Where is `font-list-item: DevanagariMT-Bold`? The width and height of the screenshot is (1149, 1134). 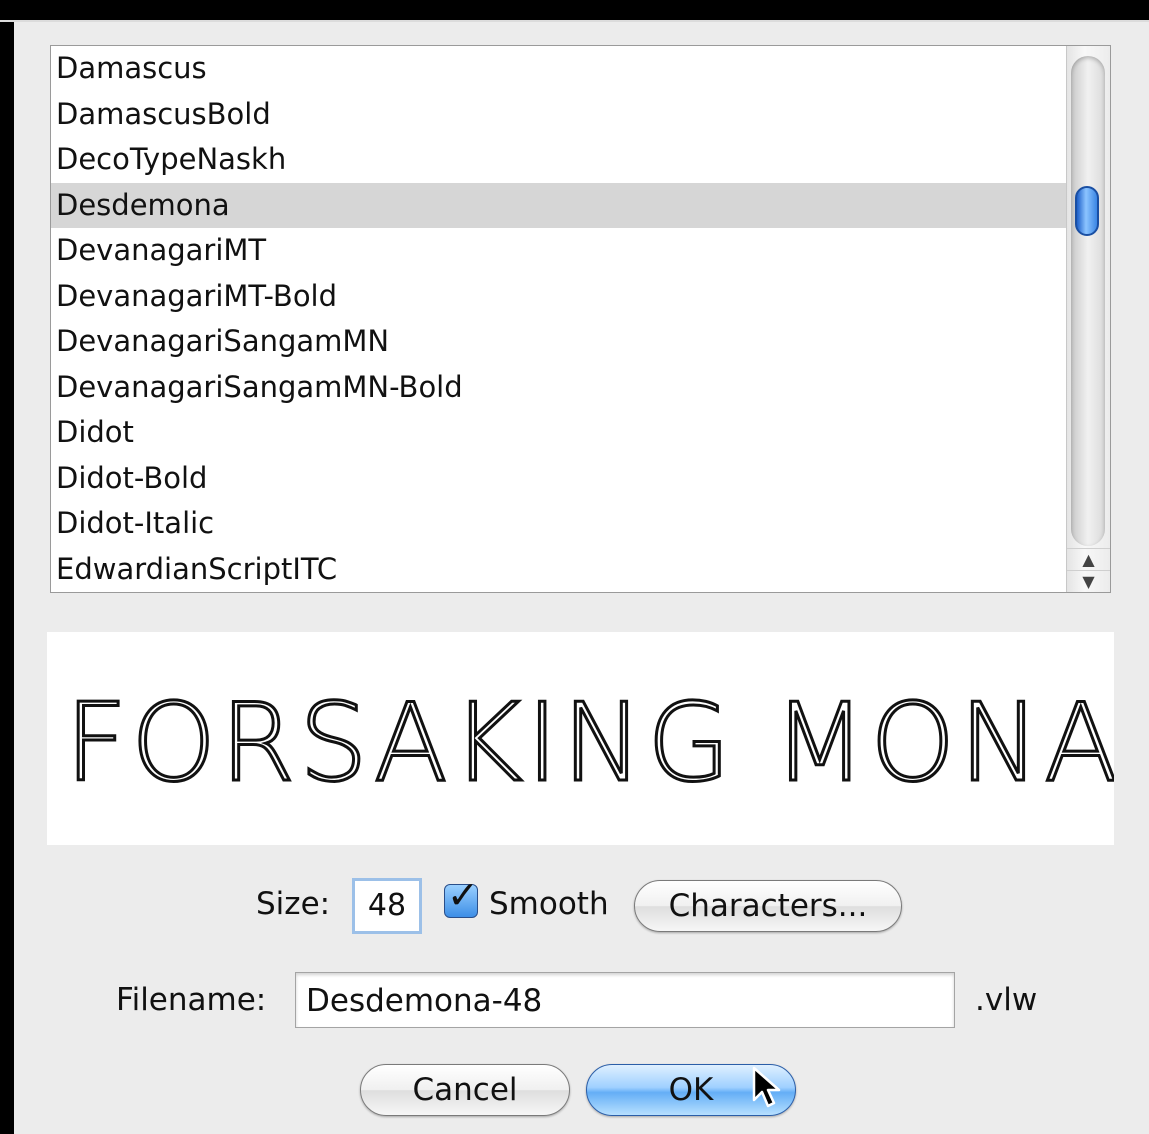 font-list-item: DevanagariMT-Bold is located at coordinates (558, 297).